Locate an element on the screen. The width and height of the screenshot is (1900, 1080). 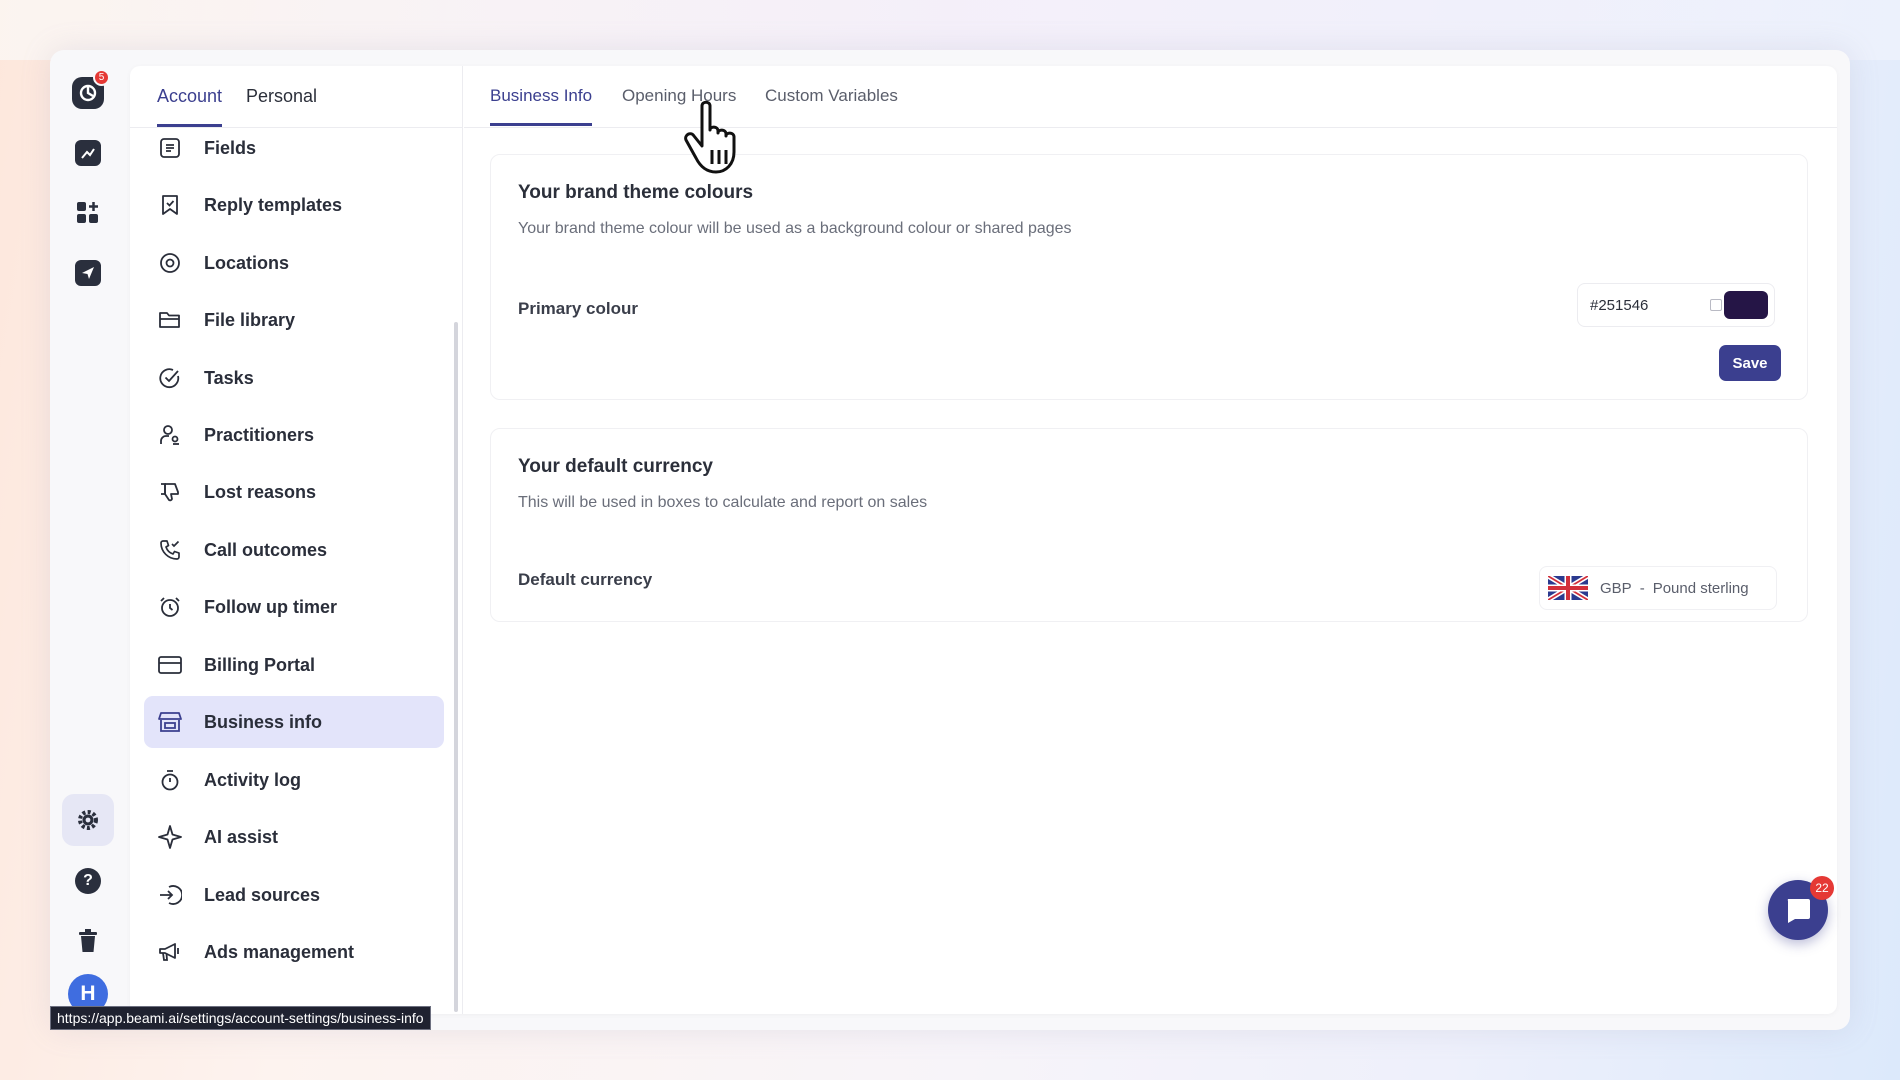
sidebar-item-reply-templates: Reply templates is located at coordinates (294, 205).